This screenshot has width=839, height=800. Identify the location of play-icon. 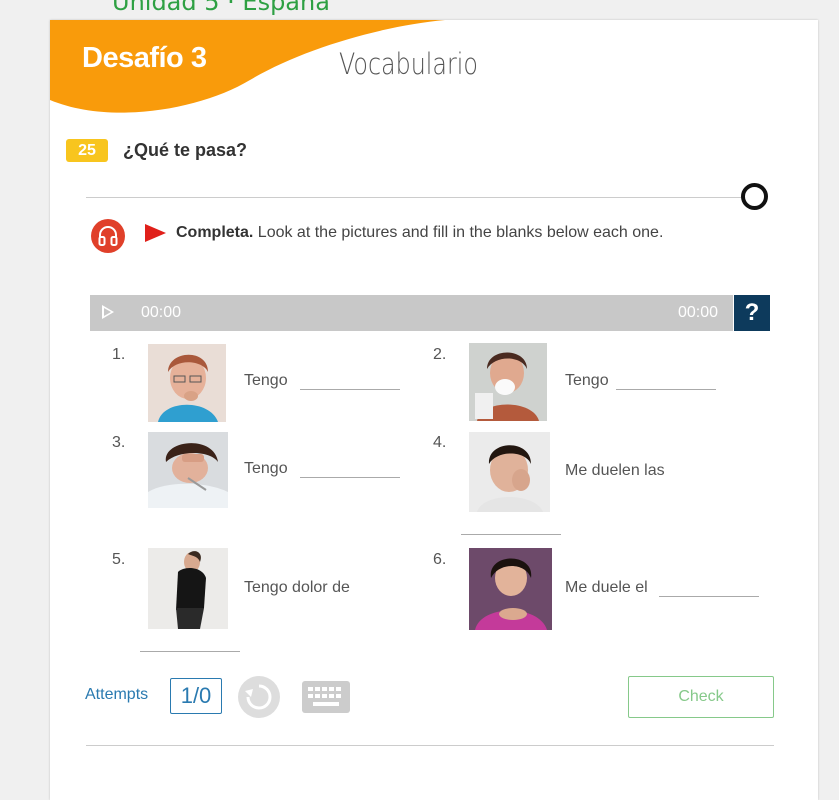
(155, 233).